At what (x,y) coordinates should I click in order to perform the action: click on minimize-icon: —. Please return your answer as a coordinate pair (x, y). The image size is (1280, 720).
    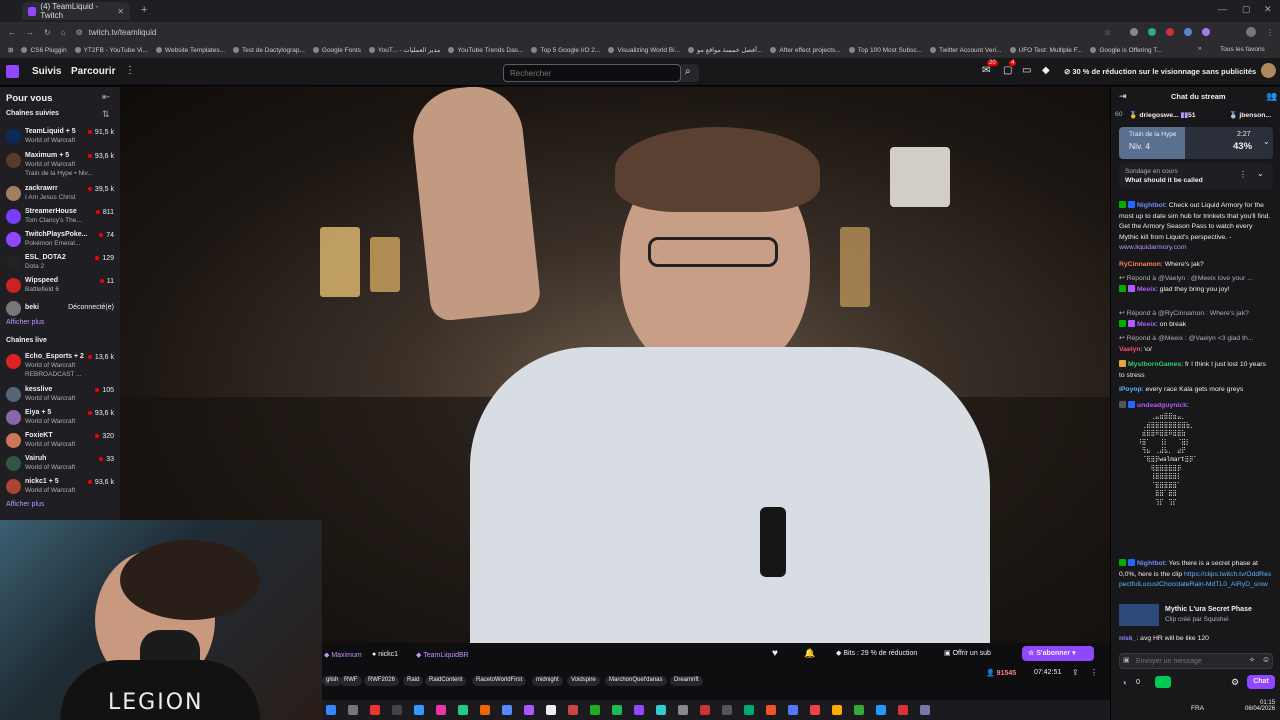
    Looking at the image, I should click on (1222, 9).